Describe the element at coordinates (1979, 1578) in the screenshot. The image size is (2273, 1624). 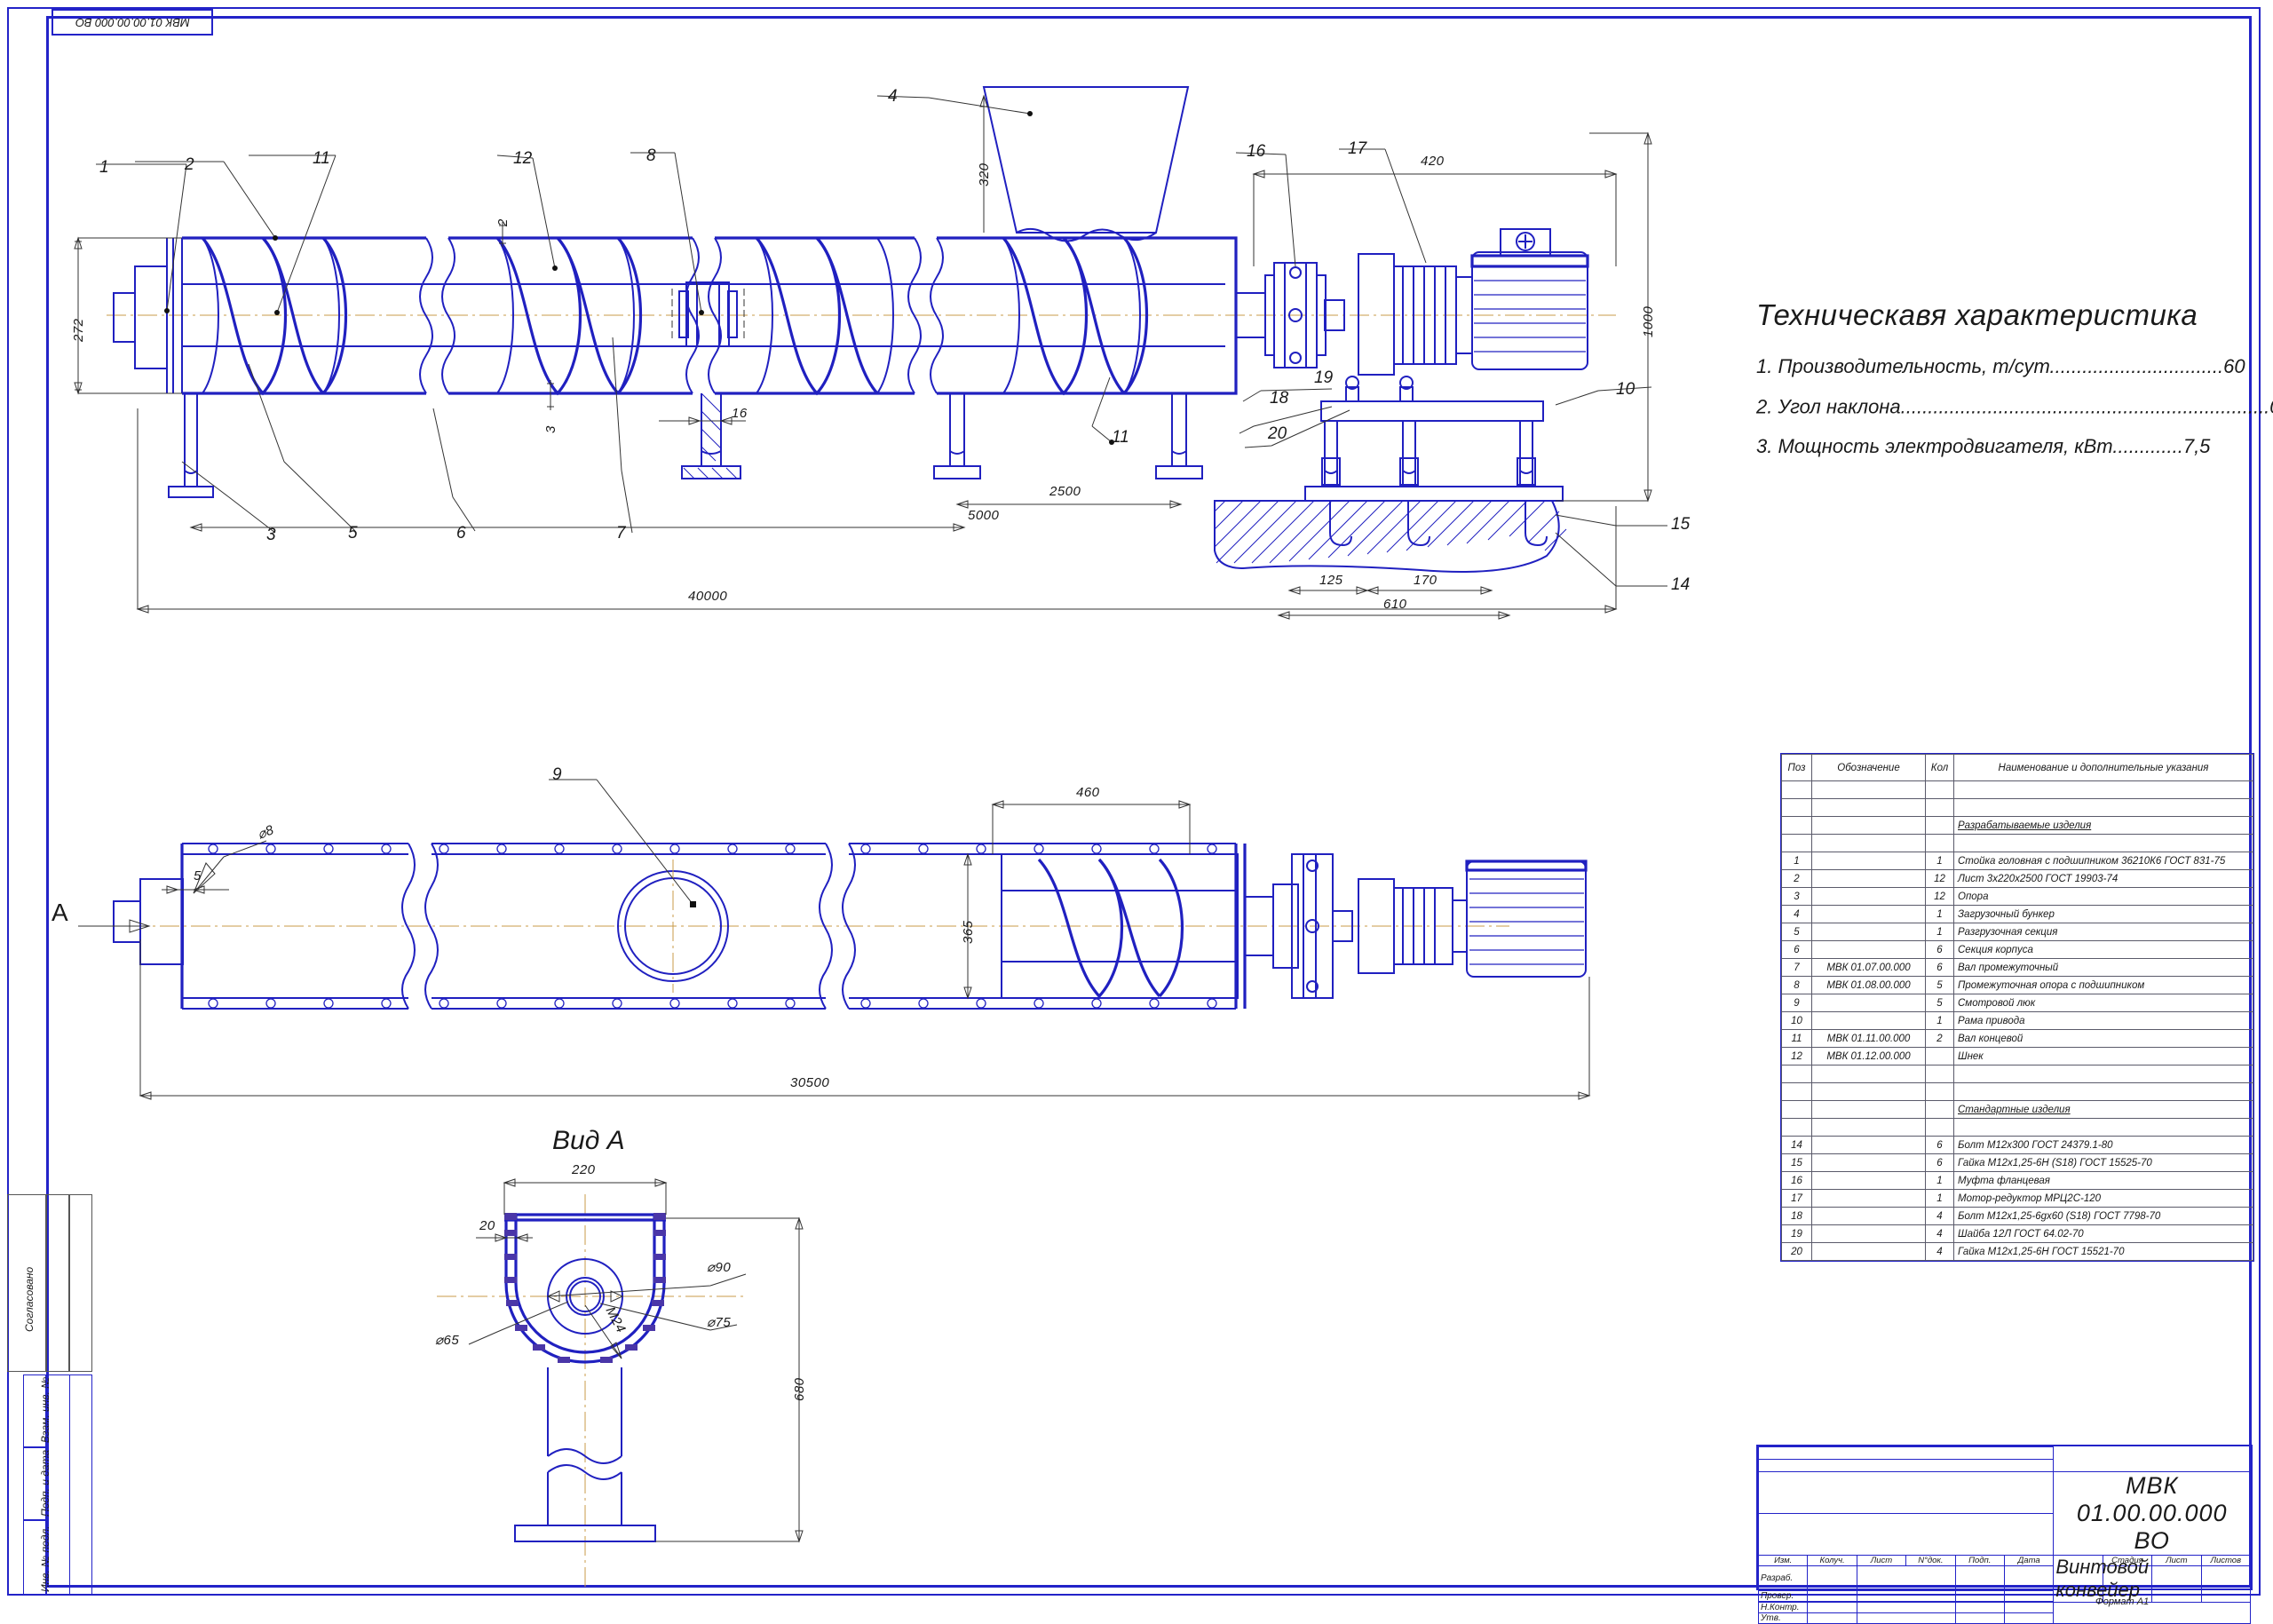
I see `tb-razrab-podp` at that location.